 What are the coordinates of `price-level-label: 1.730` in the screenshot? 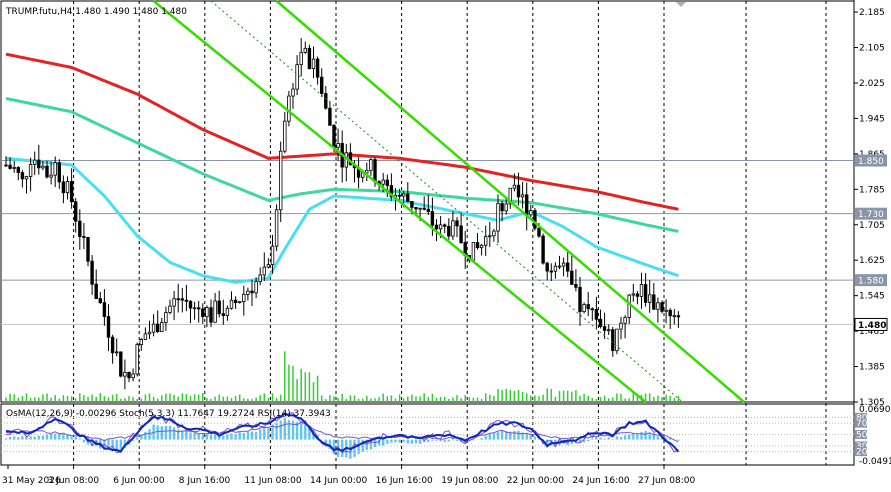 It's located at (871, 215).